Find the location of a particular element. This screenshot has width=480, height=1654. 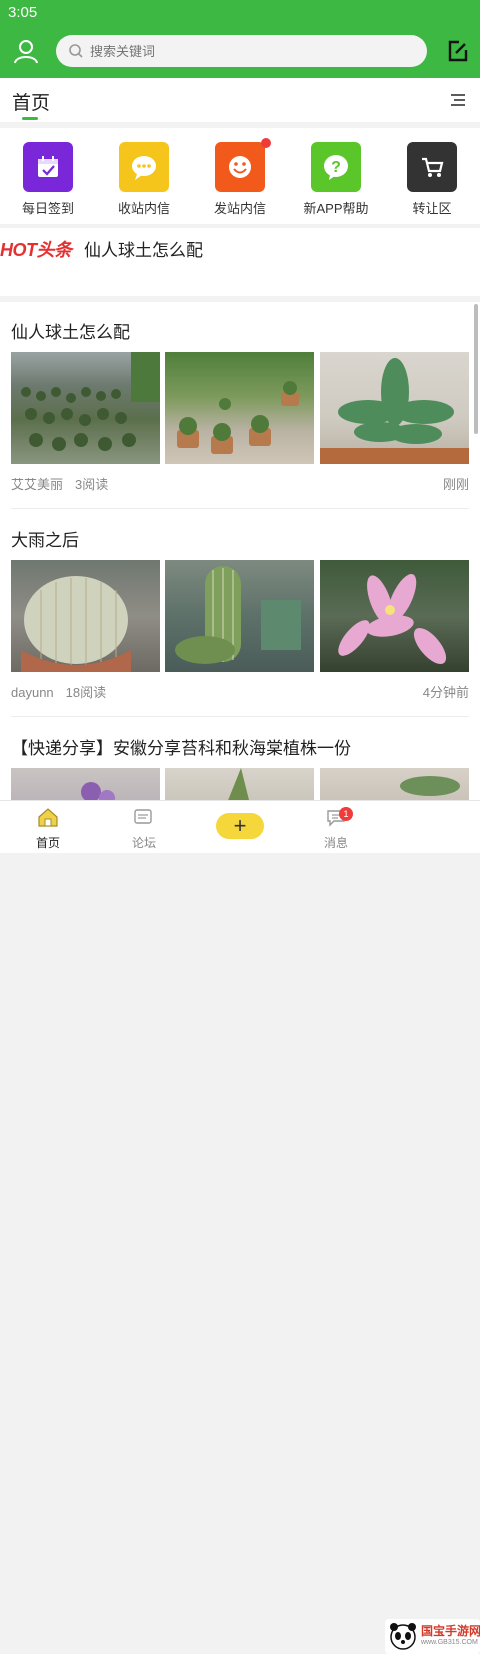

hot-logo: HOT头条 is located at coordinates (36, 250).